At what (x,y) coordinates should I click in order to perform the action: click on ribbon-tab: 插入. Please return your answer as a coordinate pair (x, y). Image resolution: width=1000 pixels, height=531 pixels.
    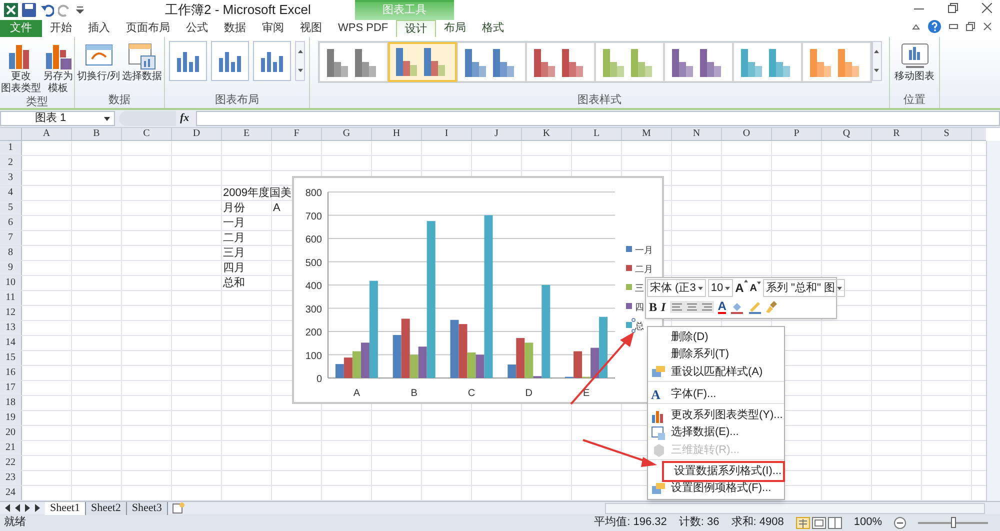
    Looking at the image, I should click on (99, 28).